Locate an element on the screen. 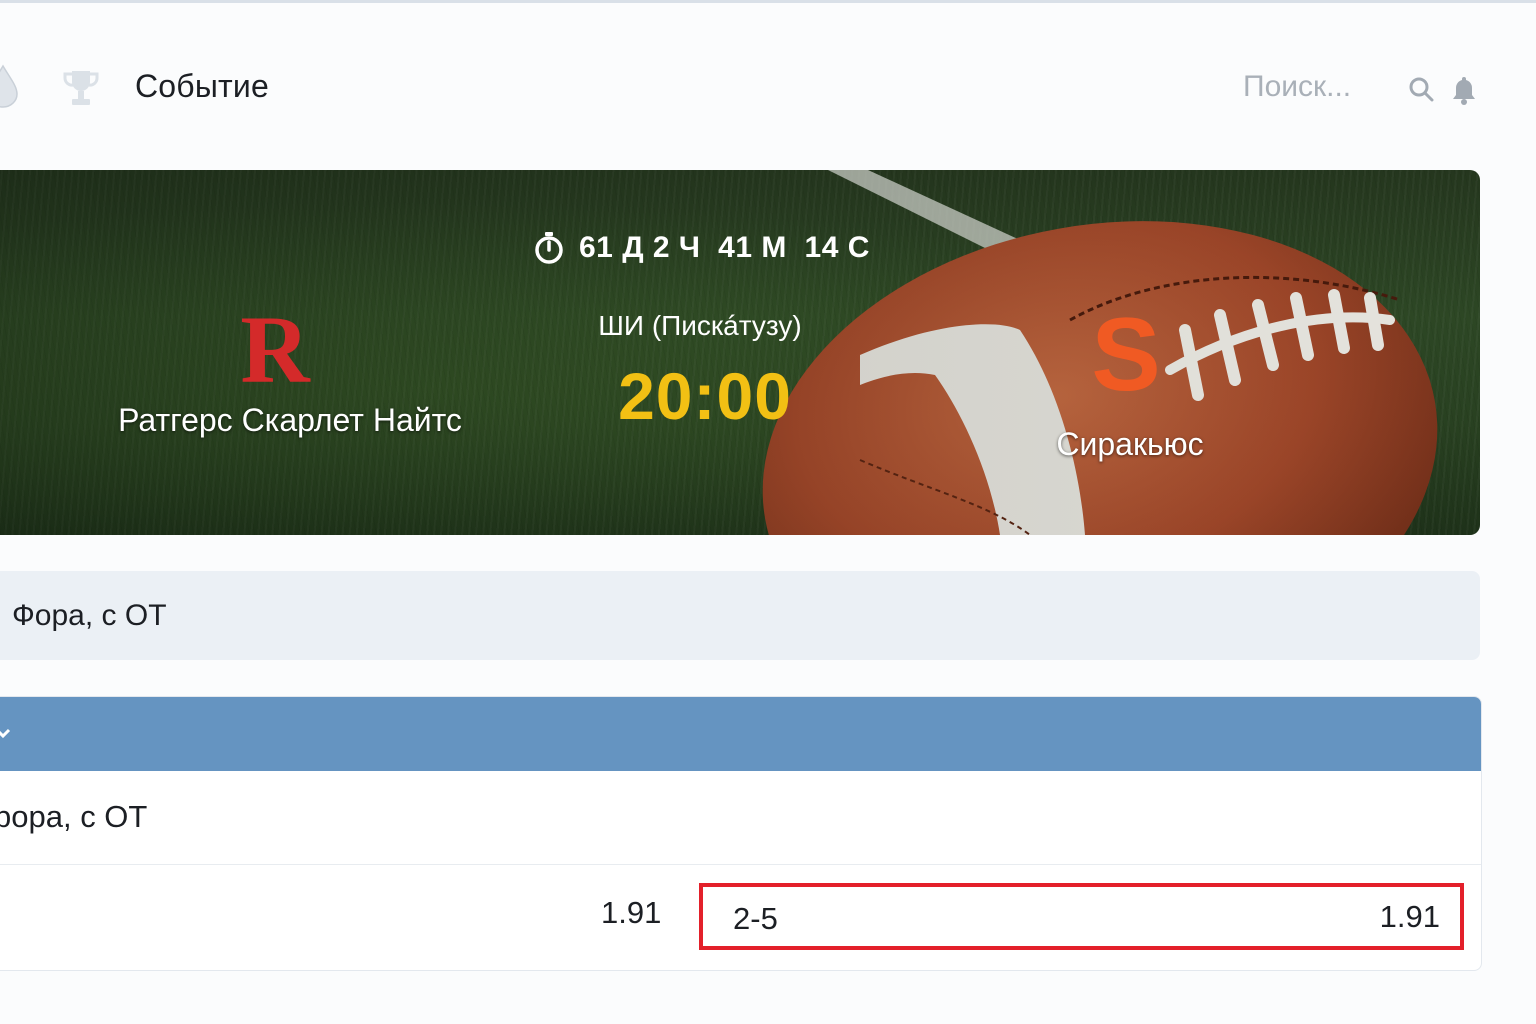 This screenshot has height=1024, width=1536. odds-row: 1.91 2-5 1.91 is located at coordinates (740, 917).